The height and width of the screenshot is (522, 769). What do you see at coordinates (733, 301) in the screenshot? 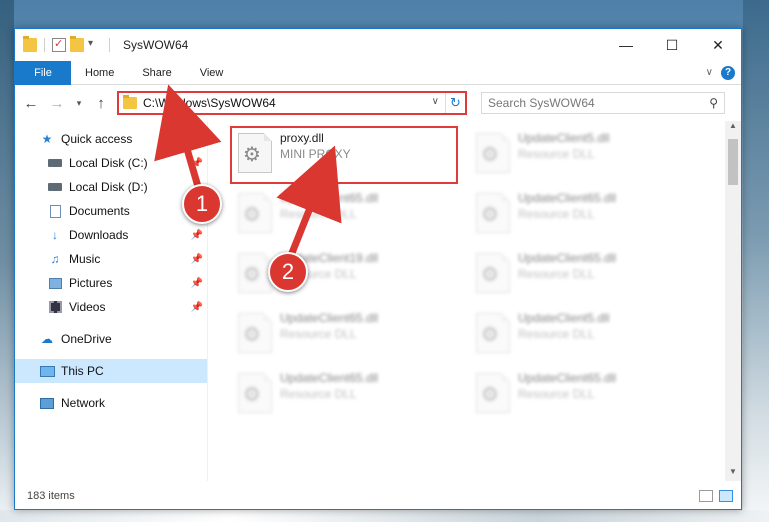
I see `vertical-scrollbar: ▲ ▼` at bounding box center [733, 301].